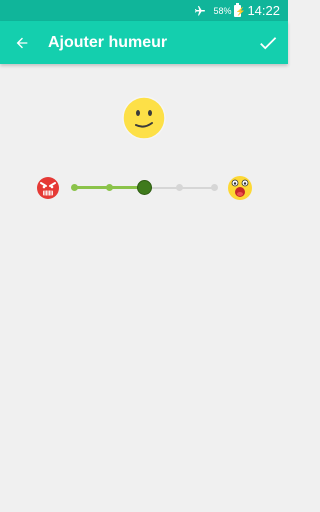  Describe the element at coordinates (240, 188) in the screenshot. I see `excited-face-icon` at that location.